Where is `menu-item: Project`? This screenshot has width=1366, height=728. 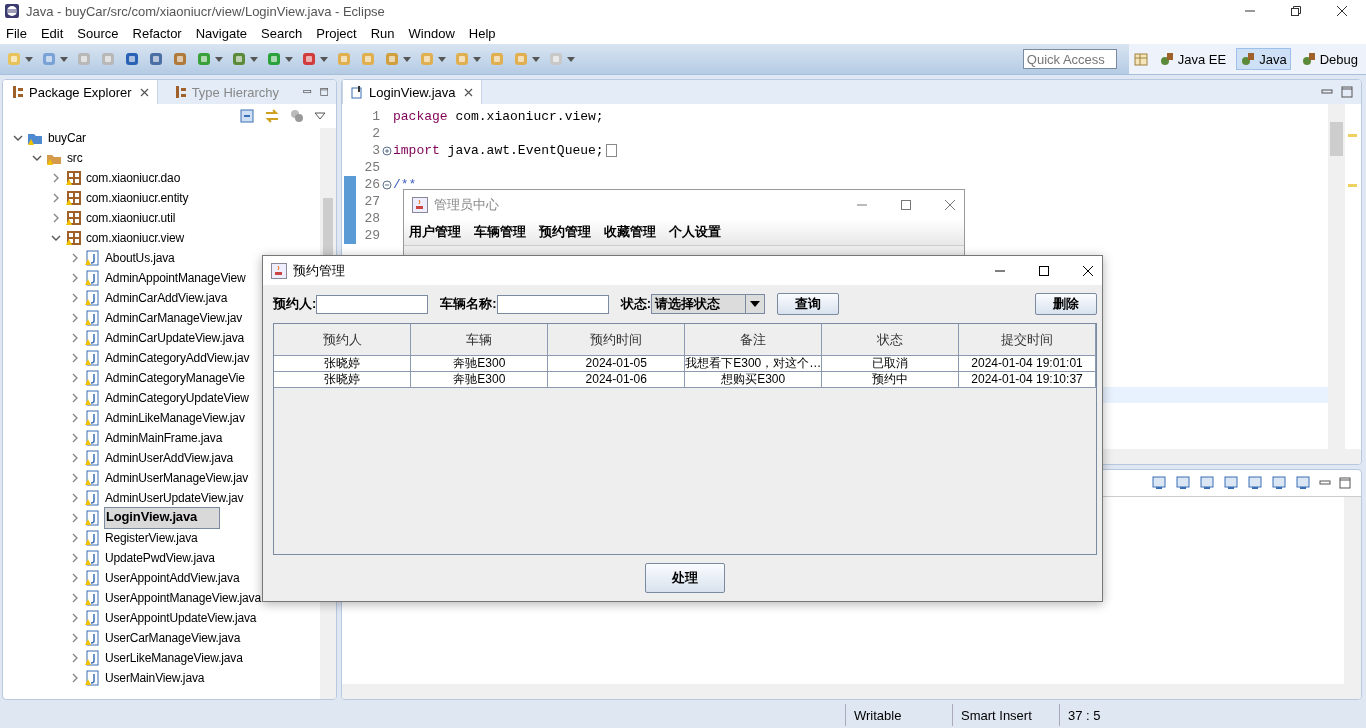
menu-item: Project is located at coordinates (336, 33).